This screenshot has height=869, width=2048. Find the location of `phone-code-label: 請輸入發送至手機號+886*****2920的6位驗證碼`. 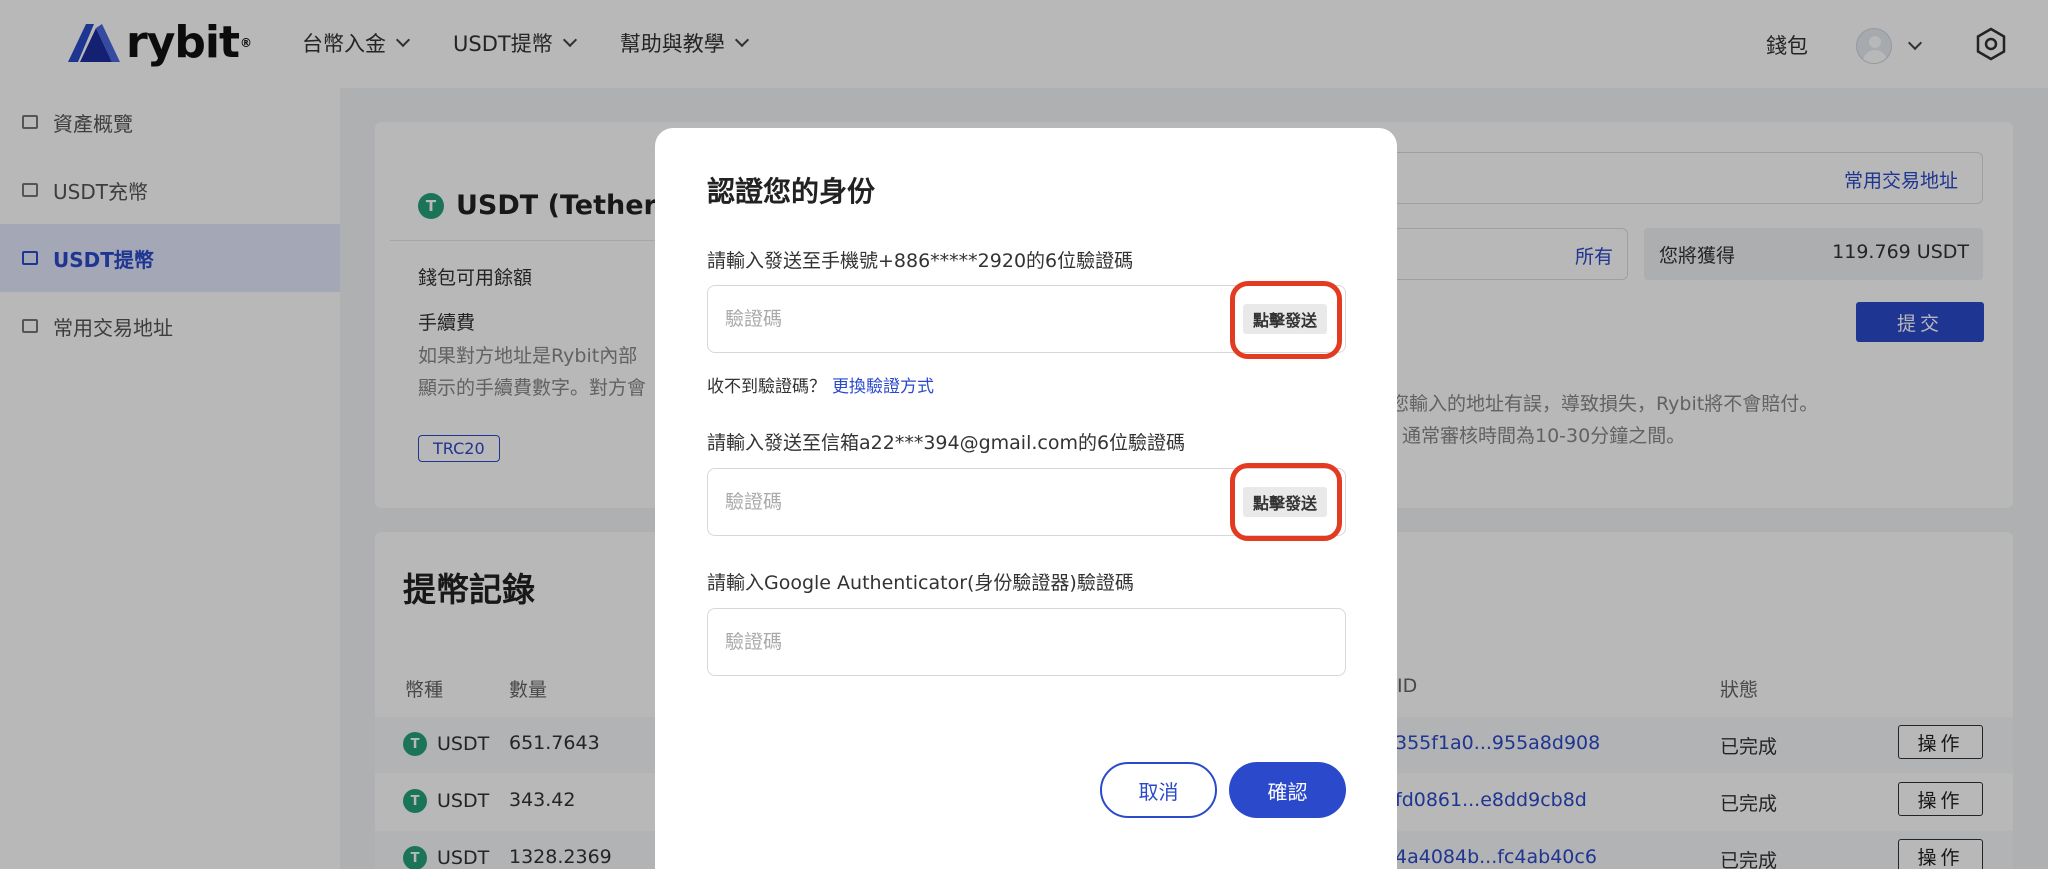

phone-code-label: 請輸入發送至手機號+886*****2920的6位驗證碼 is located at coordinates (920, 261).